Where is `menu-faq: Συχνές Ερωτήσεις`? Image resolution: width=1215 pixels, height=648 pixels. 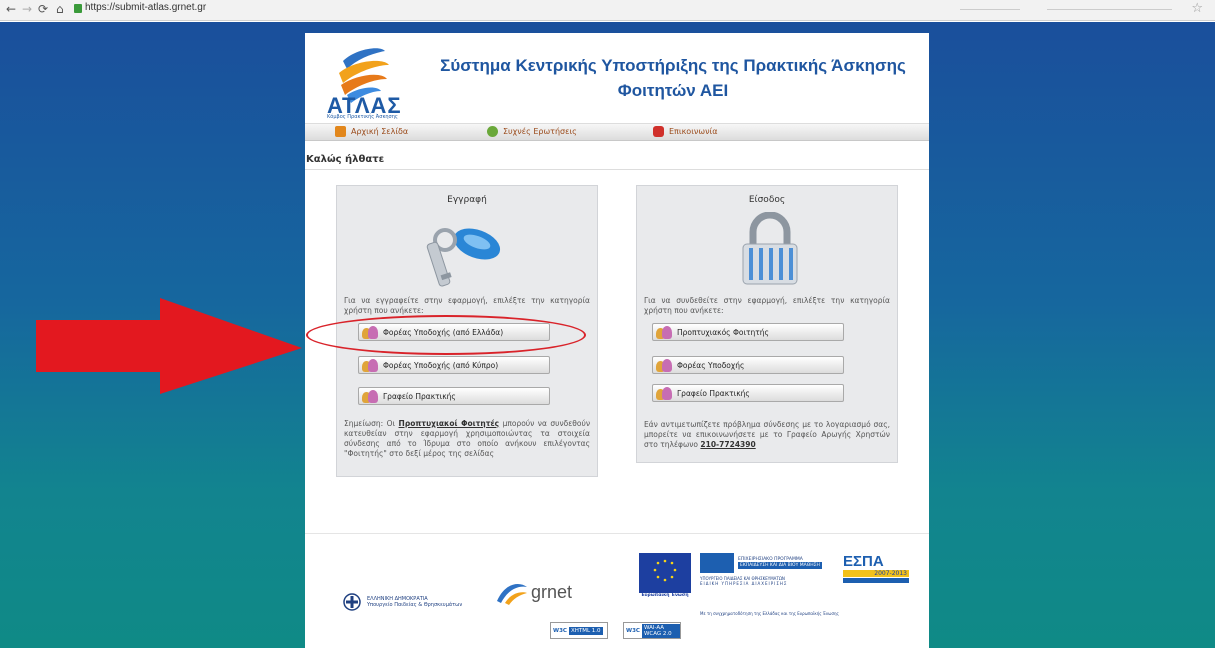
menu-faq: Συχνές Ερωτήσεις is located at coordinates (532, 131).